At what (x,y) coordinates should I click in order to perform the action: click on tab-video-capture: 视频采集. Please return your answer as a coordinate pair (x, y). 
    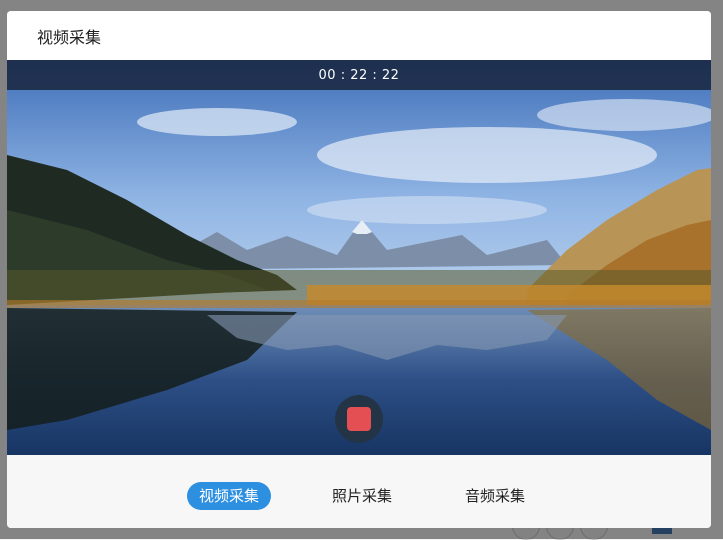
    Looking at the image, I should click on (229, 496).